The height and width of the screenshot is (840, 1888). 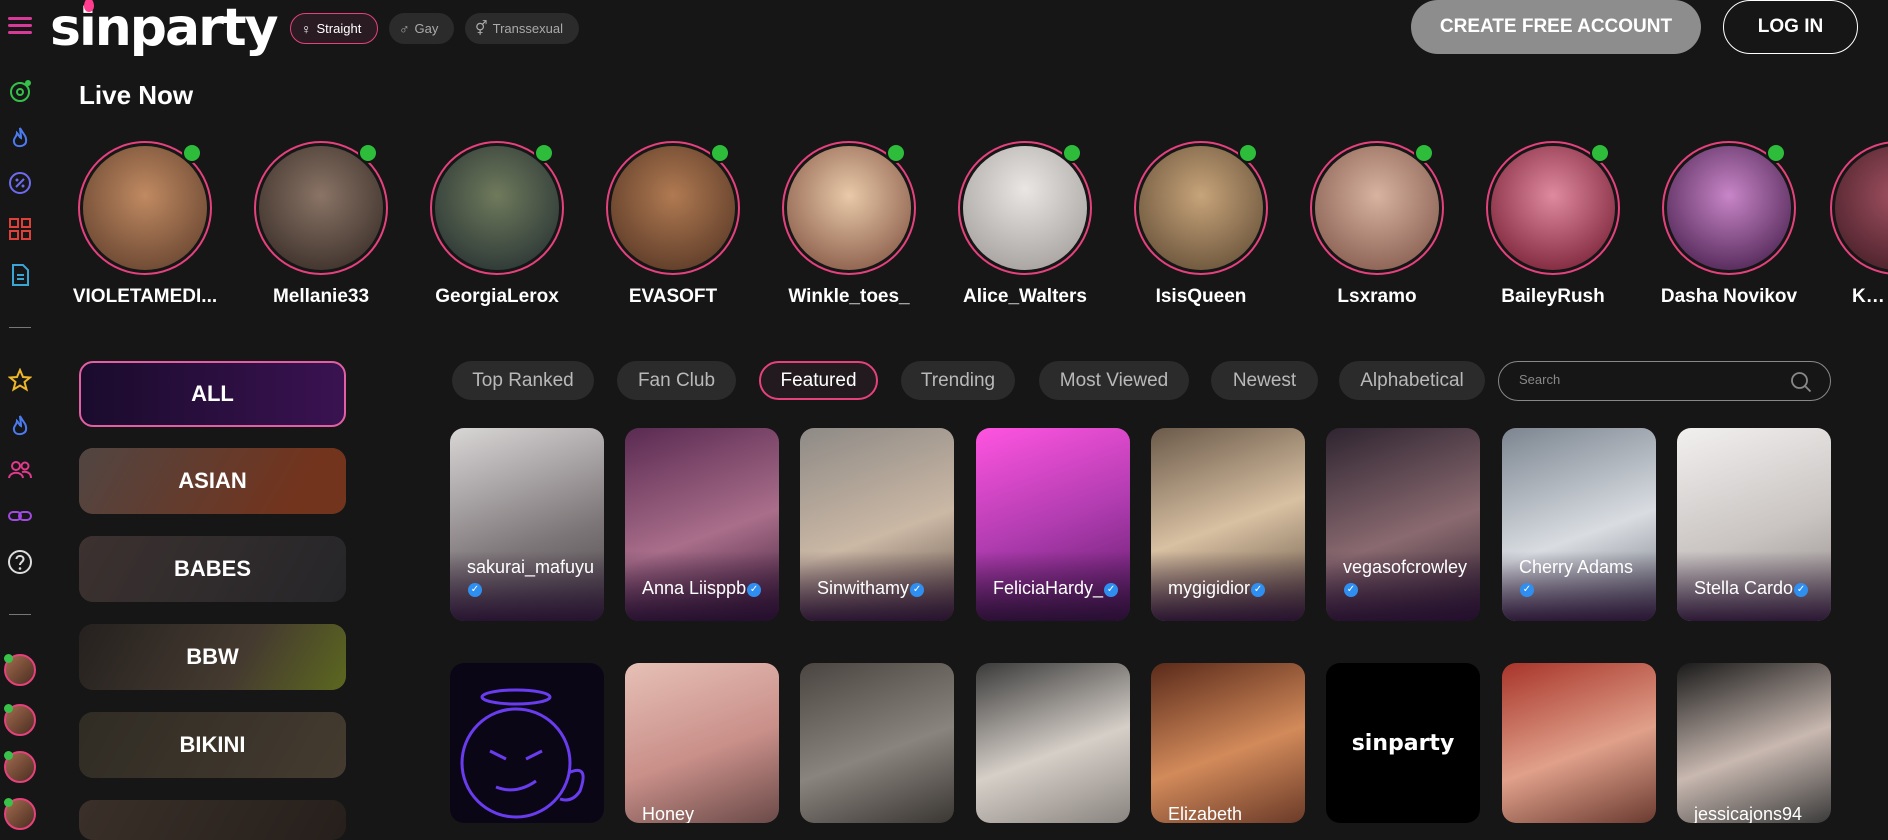 I want to click on model-card-name: Elizabeth, so click(x=1205, y=813).